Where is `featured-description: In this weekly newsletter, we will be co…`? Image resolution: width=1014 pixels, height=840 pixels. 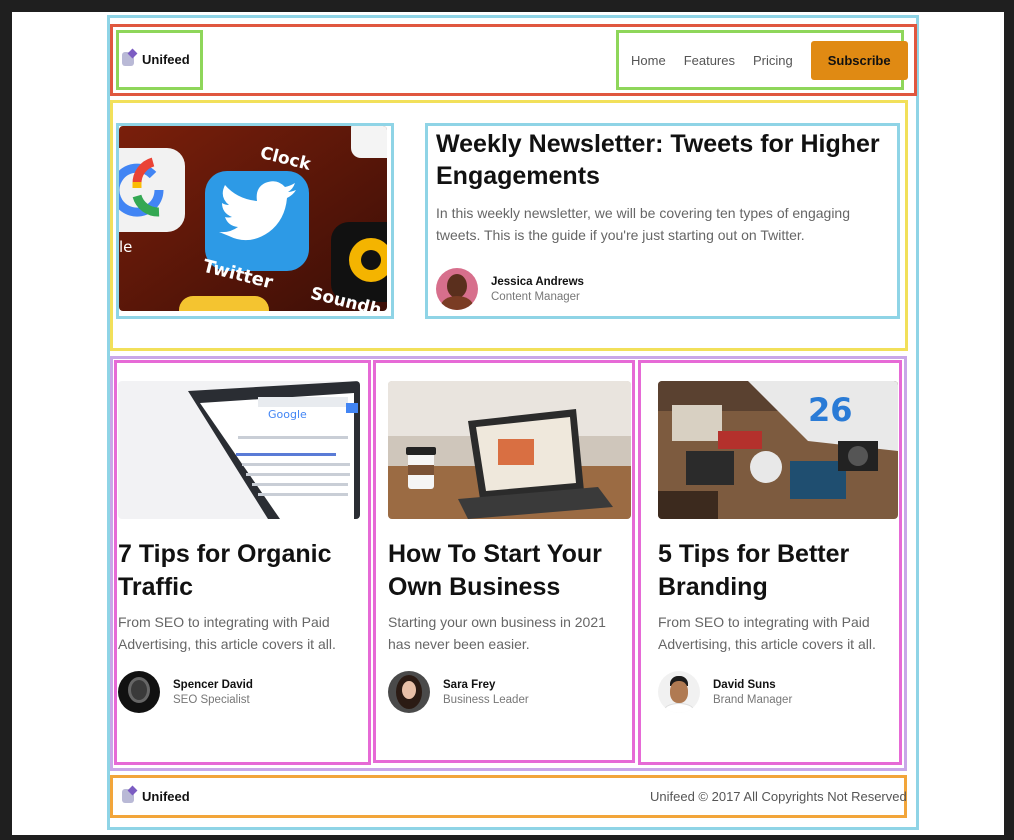
featured-description: In this weekly newsletter, we will be co… is located at coordinates (643, 224).